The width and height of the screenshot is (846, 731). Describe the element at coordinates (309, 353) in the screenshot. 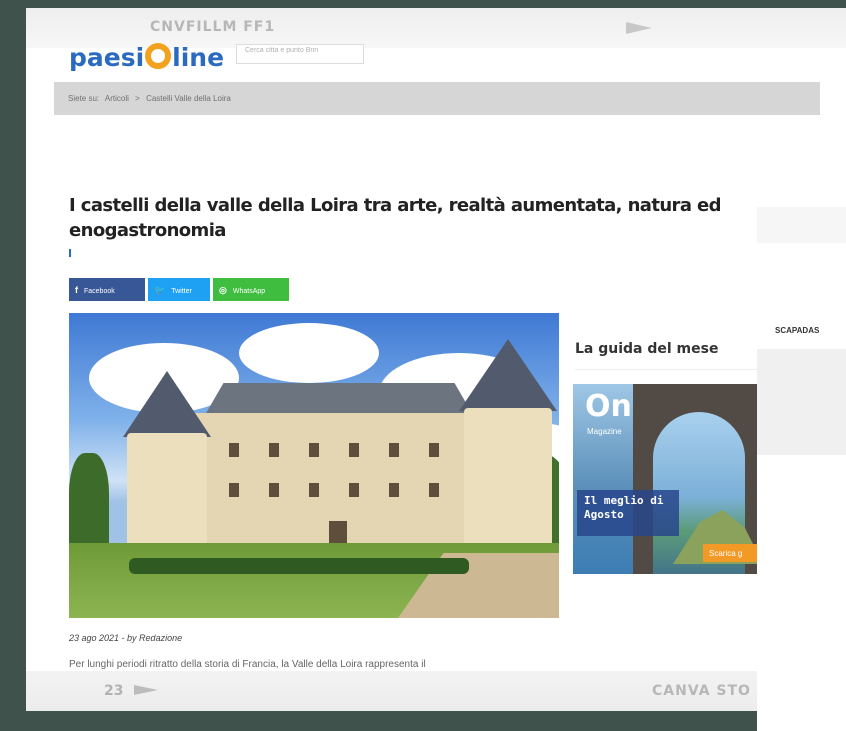

I see `cloud-shape` at that location.